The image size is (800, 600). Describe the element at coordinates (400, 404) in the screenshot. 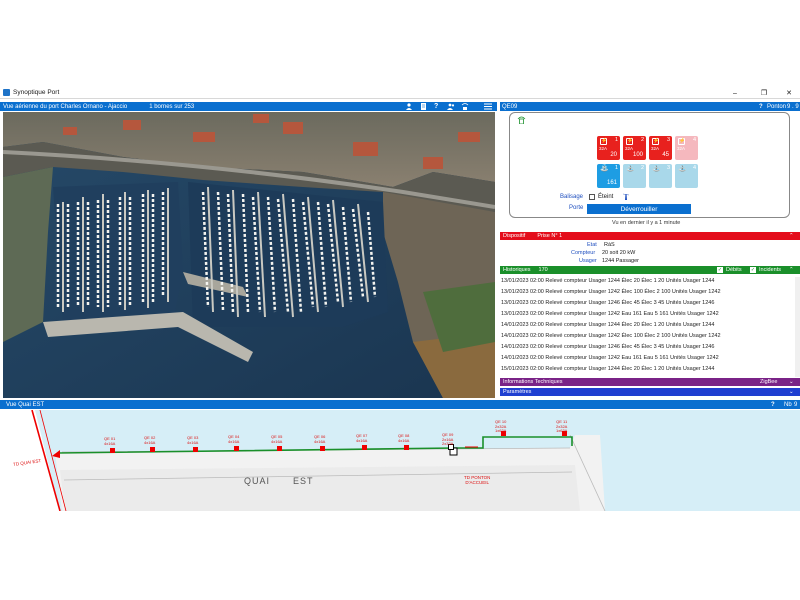

I see `quai-header: Vue Quai EST ? Nb 9` at that location.